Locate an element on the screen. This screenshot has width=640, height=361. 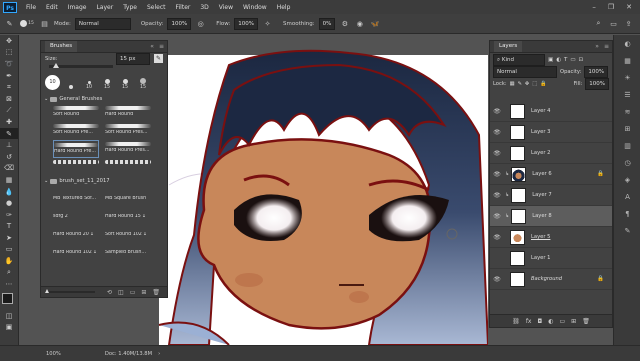
color-panel-icon: ◐ is located at coordinates (627, 43).